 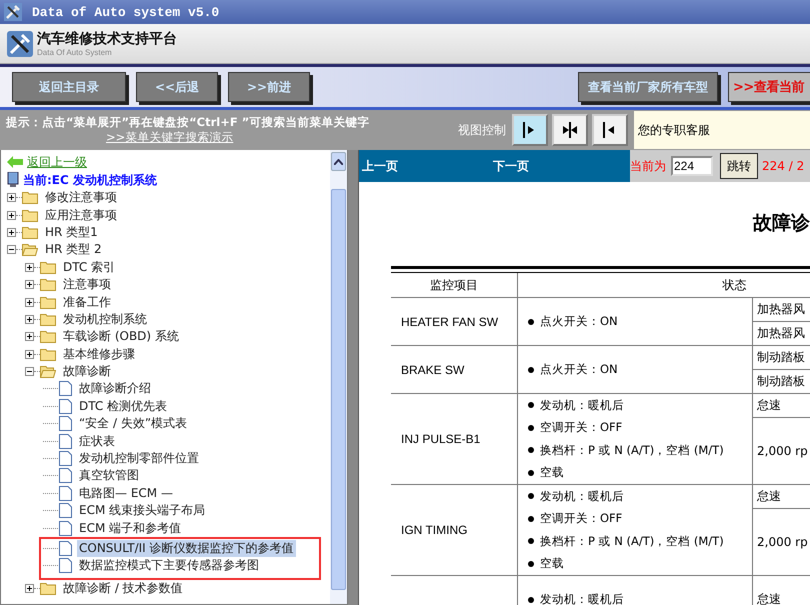 I want to click on back-link: 返回上一级, so click(x=57, y=162).